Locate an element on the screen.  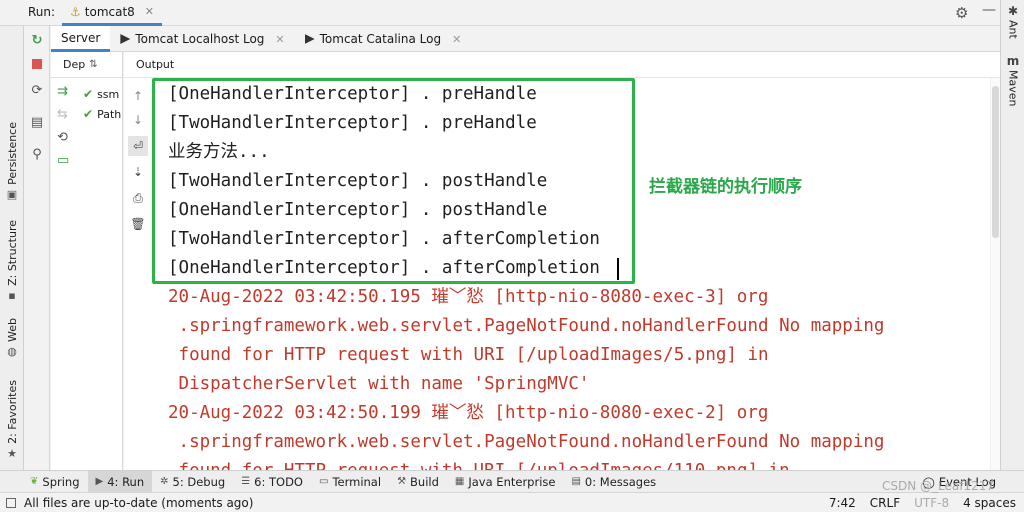
tool-spring: ❦ Spring is located at coordinates (44, 482).